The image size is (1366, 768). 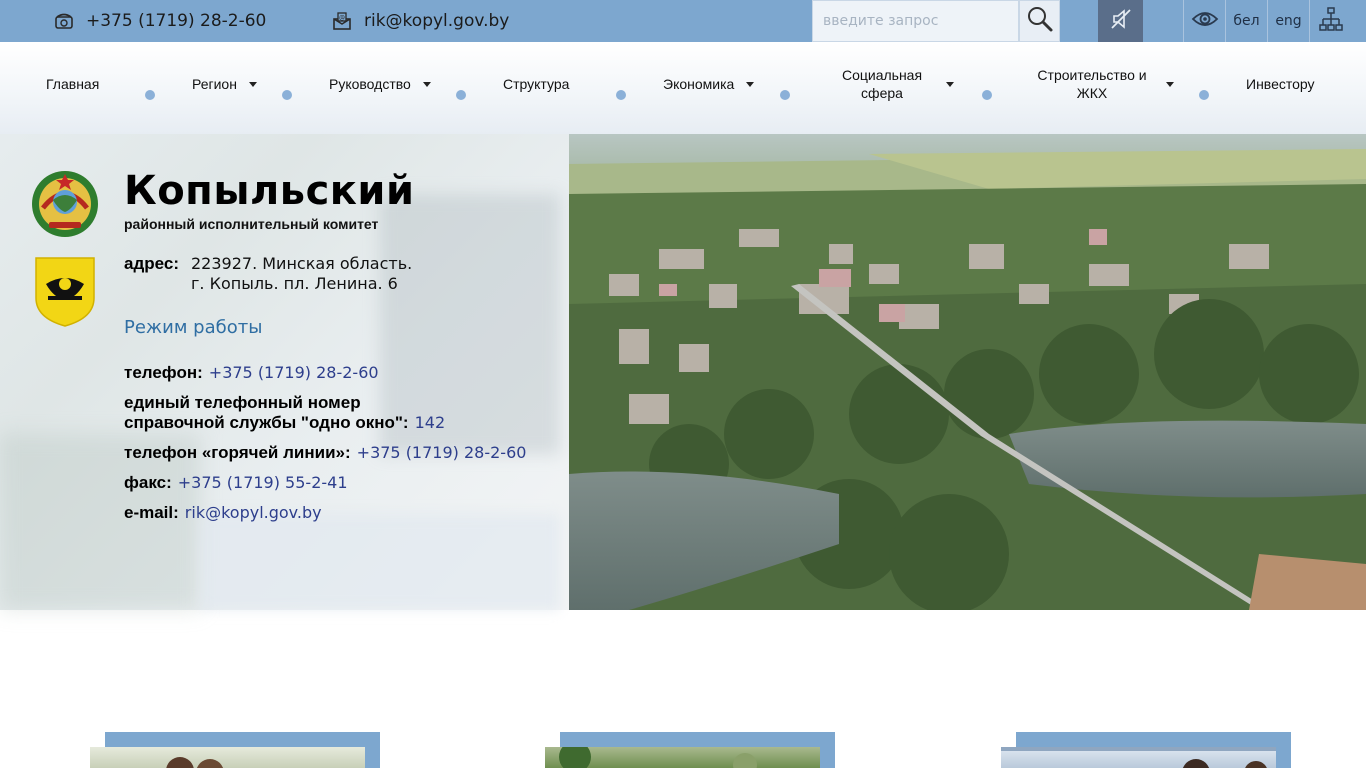 I want to click on address-line-2: г. Копыль. пл. Ленина. 6, so click(x=294, y=283).